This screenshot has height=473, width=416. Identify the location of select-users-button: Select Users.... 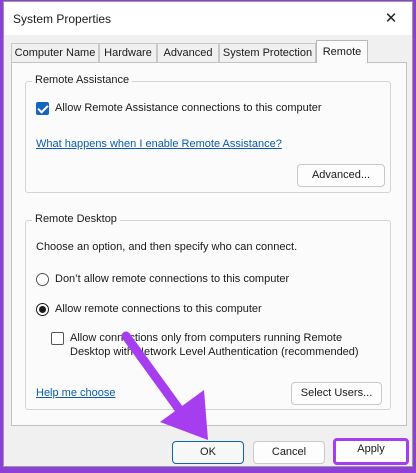
(336, 393).